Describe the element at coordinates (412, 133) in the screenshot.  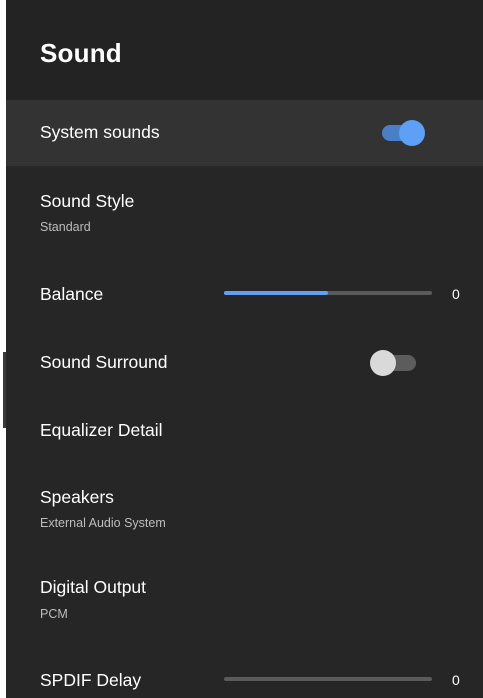
I see `system-sounds-toggle-thumb` at that location.